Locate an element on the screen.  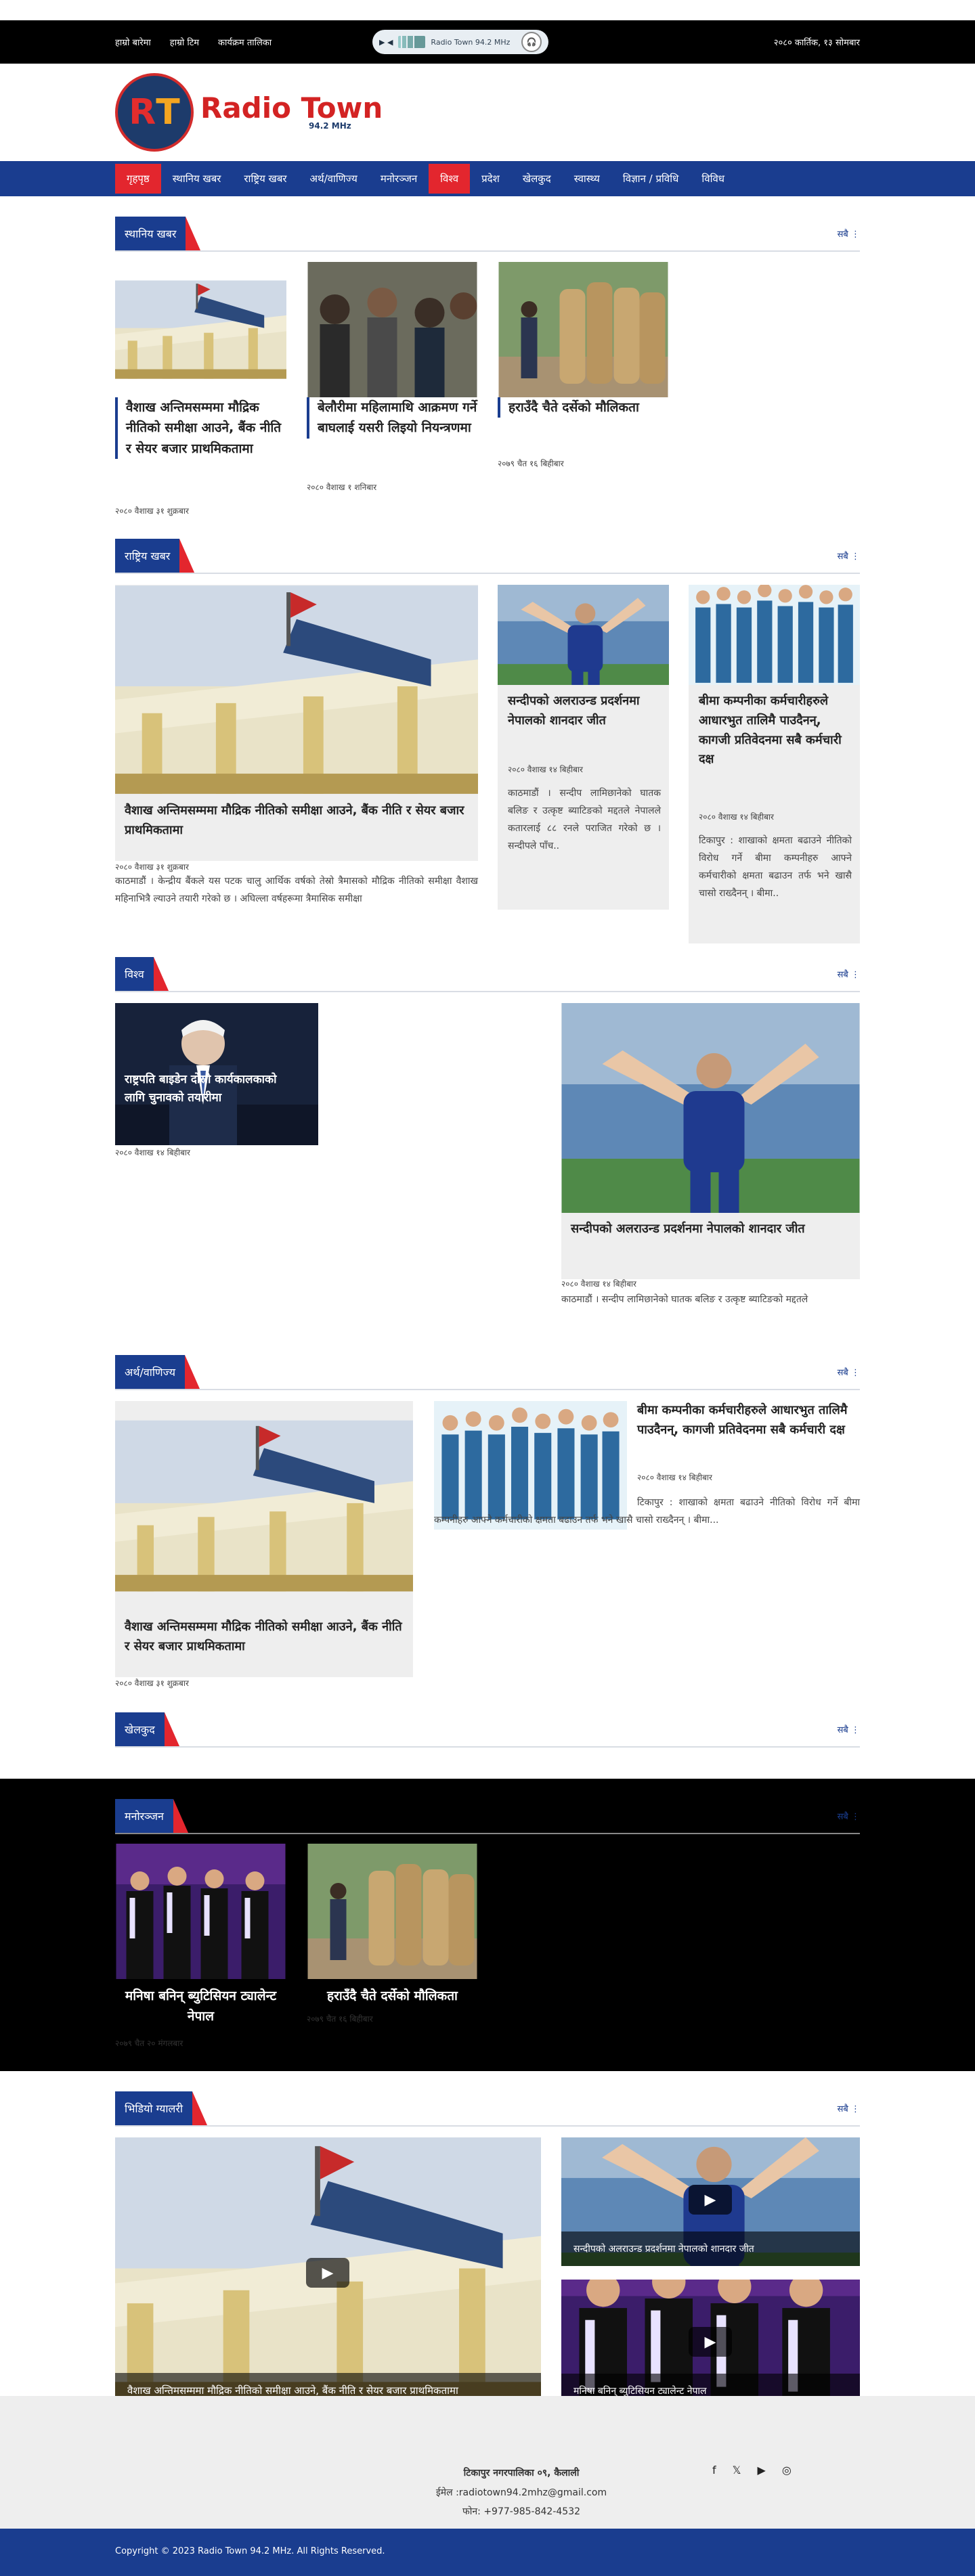
logo-name: Radio Town is located at coordinates (291, 108).